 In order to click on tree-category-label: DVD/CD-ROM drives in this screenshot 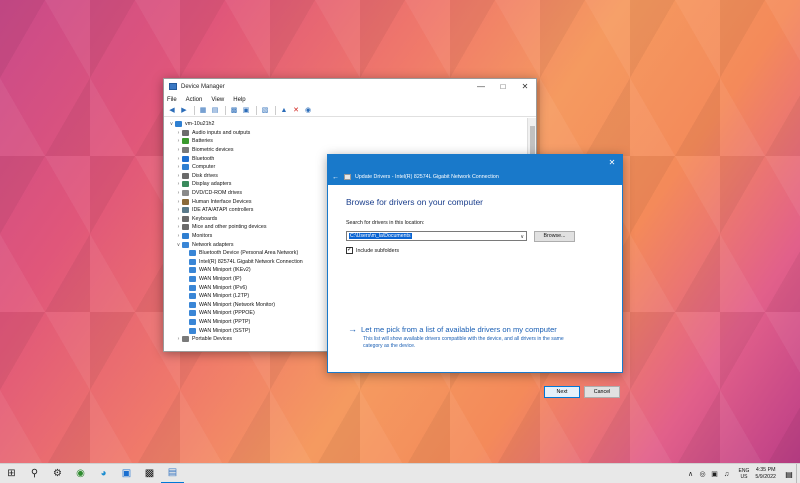, I will do `click(217, 193)`.